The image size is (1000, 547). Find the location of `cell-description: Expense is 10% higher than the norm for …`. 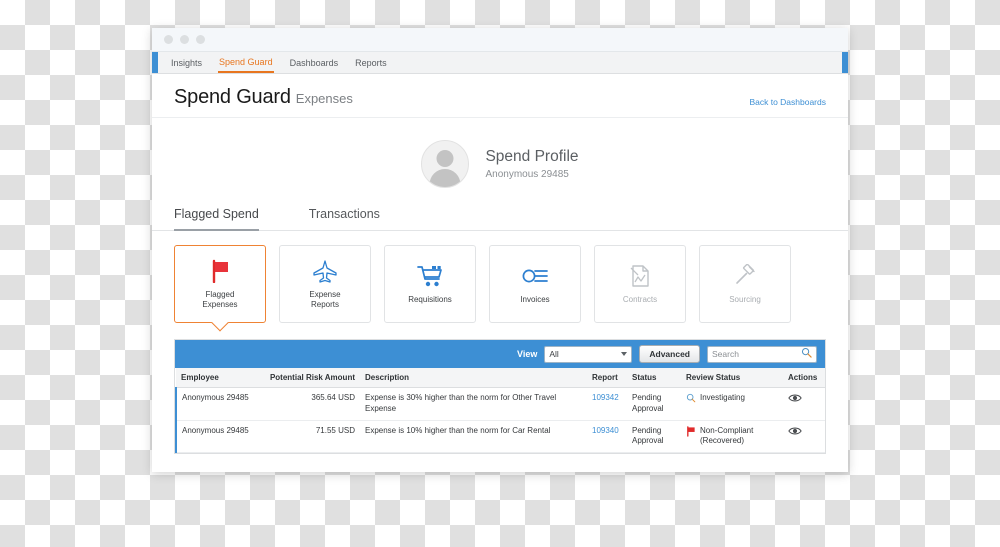

cell-description: Expense is 10% higher than the norm for … is located at coordinates (473, 437).